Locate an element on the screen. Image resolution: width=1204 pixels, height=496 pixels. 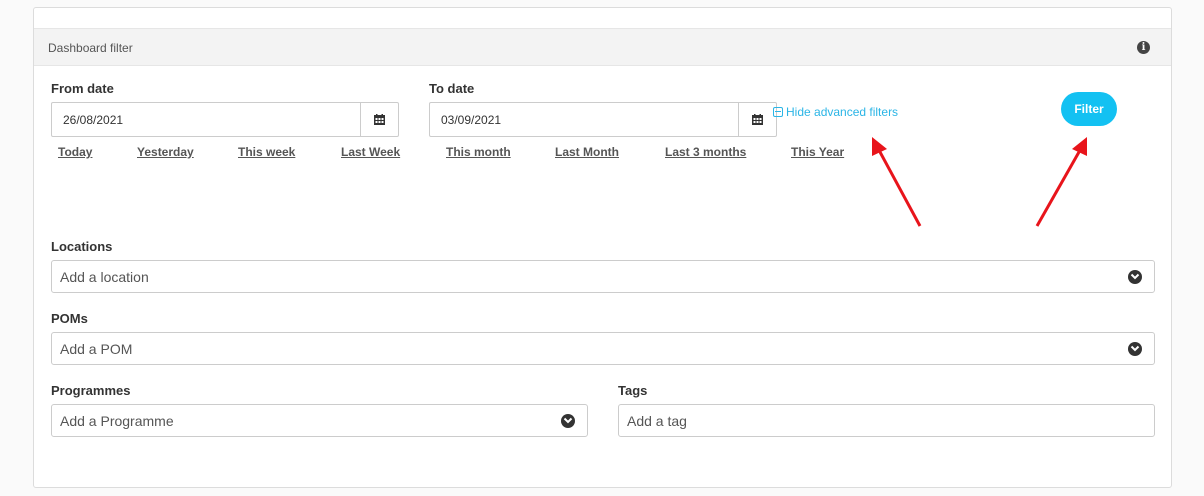
annotation-arrows is located at coordinates (979, 182).